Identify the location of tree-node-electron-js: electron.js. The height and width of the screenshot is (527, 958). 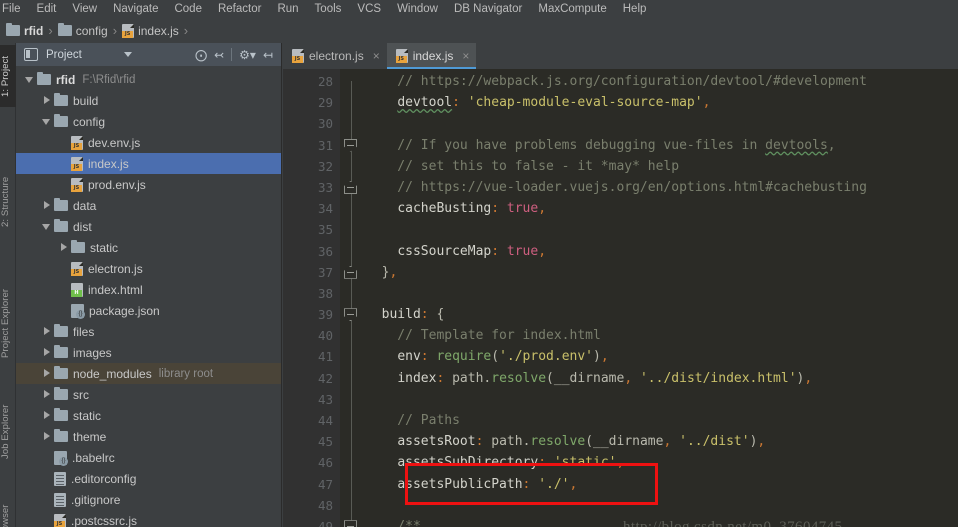
(148, 268).